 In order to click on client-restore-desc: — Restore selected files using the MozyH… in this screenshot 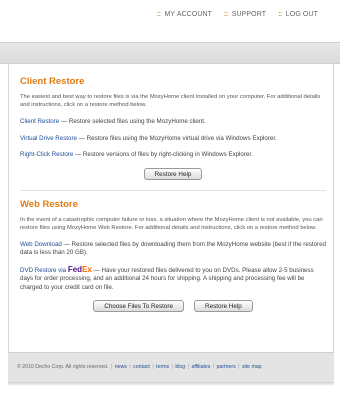, I will do `click(132, 121)`.